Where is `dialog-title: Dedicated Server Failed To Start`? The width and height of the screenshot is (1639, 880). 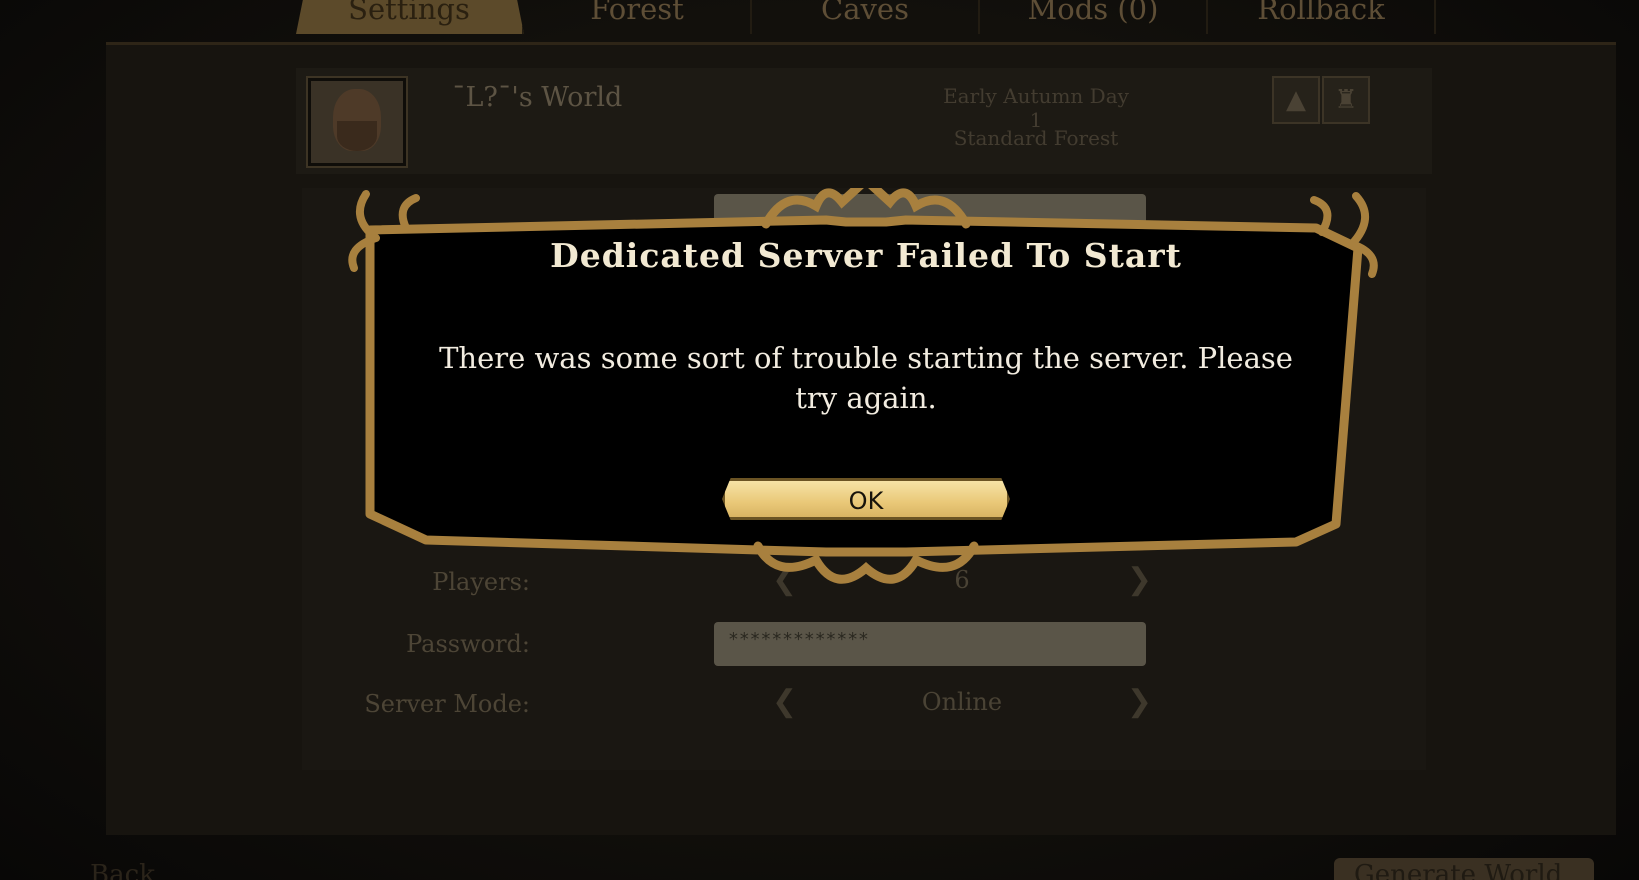
dialog-title: Dedicated Server Failed To Start is located at coordinates (866, 255).